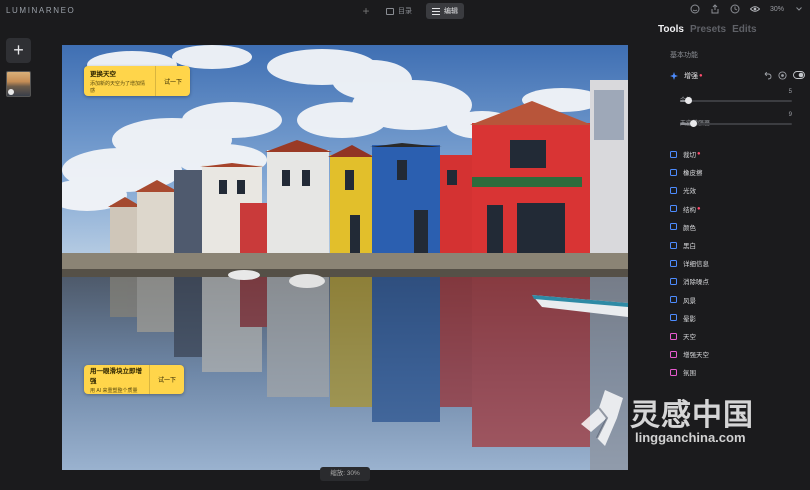 The width and height of the screenshot is (810, 490). Describe the element at coordinates (118, 87) in the screenshot. I see `tip-card-sky-desc: 添加新的天空为了增加情感` at that location.